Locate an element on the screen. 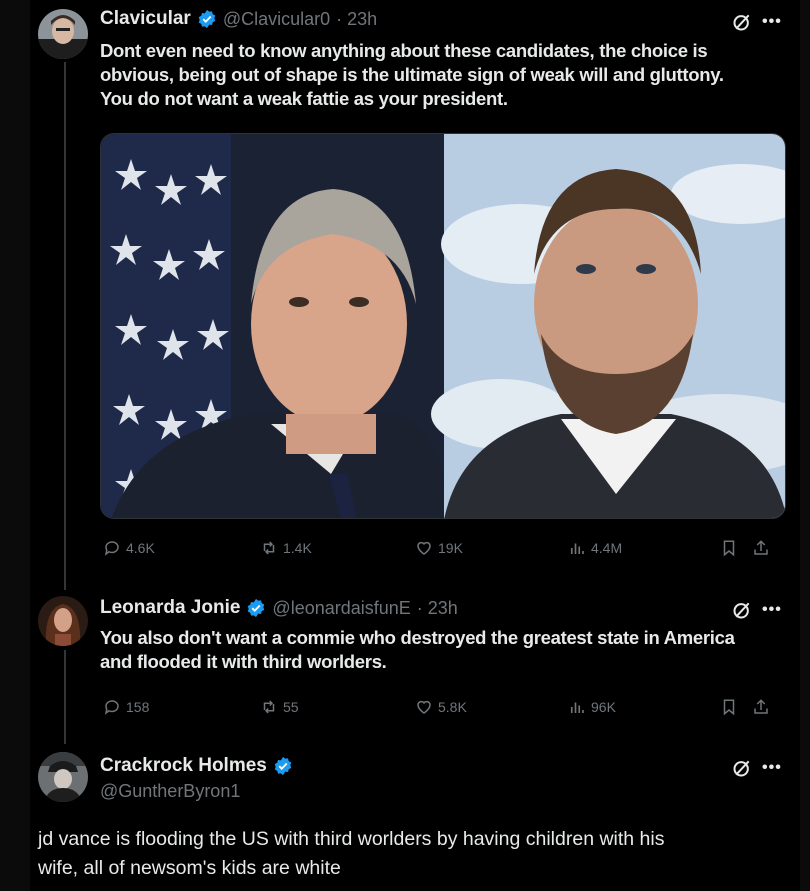  repost-count: 55 is located at coordinates (291, 707).